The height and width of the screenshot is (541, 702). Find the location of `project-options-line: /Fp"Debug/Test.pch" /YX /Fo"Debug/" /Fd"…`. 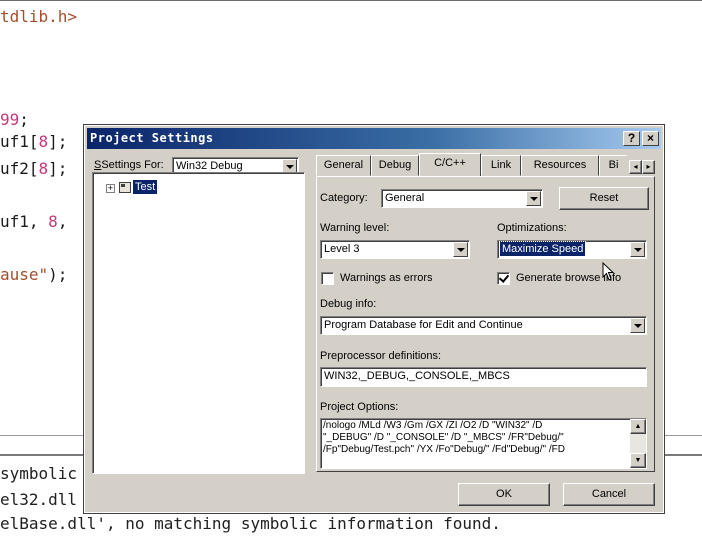

project-options-line: /Fp"Debug/Test.pch" /YX /Fo"Debug/" /Fd"… is located at coordinates (444, 449).